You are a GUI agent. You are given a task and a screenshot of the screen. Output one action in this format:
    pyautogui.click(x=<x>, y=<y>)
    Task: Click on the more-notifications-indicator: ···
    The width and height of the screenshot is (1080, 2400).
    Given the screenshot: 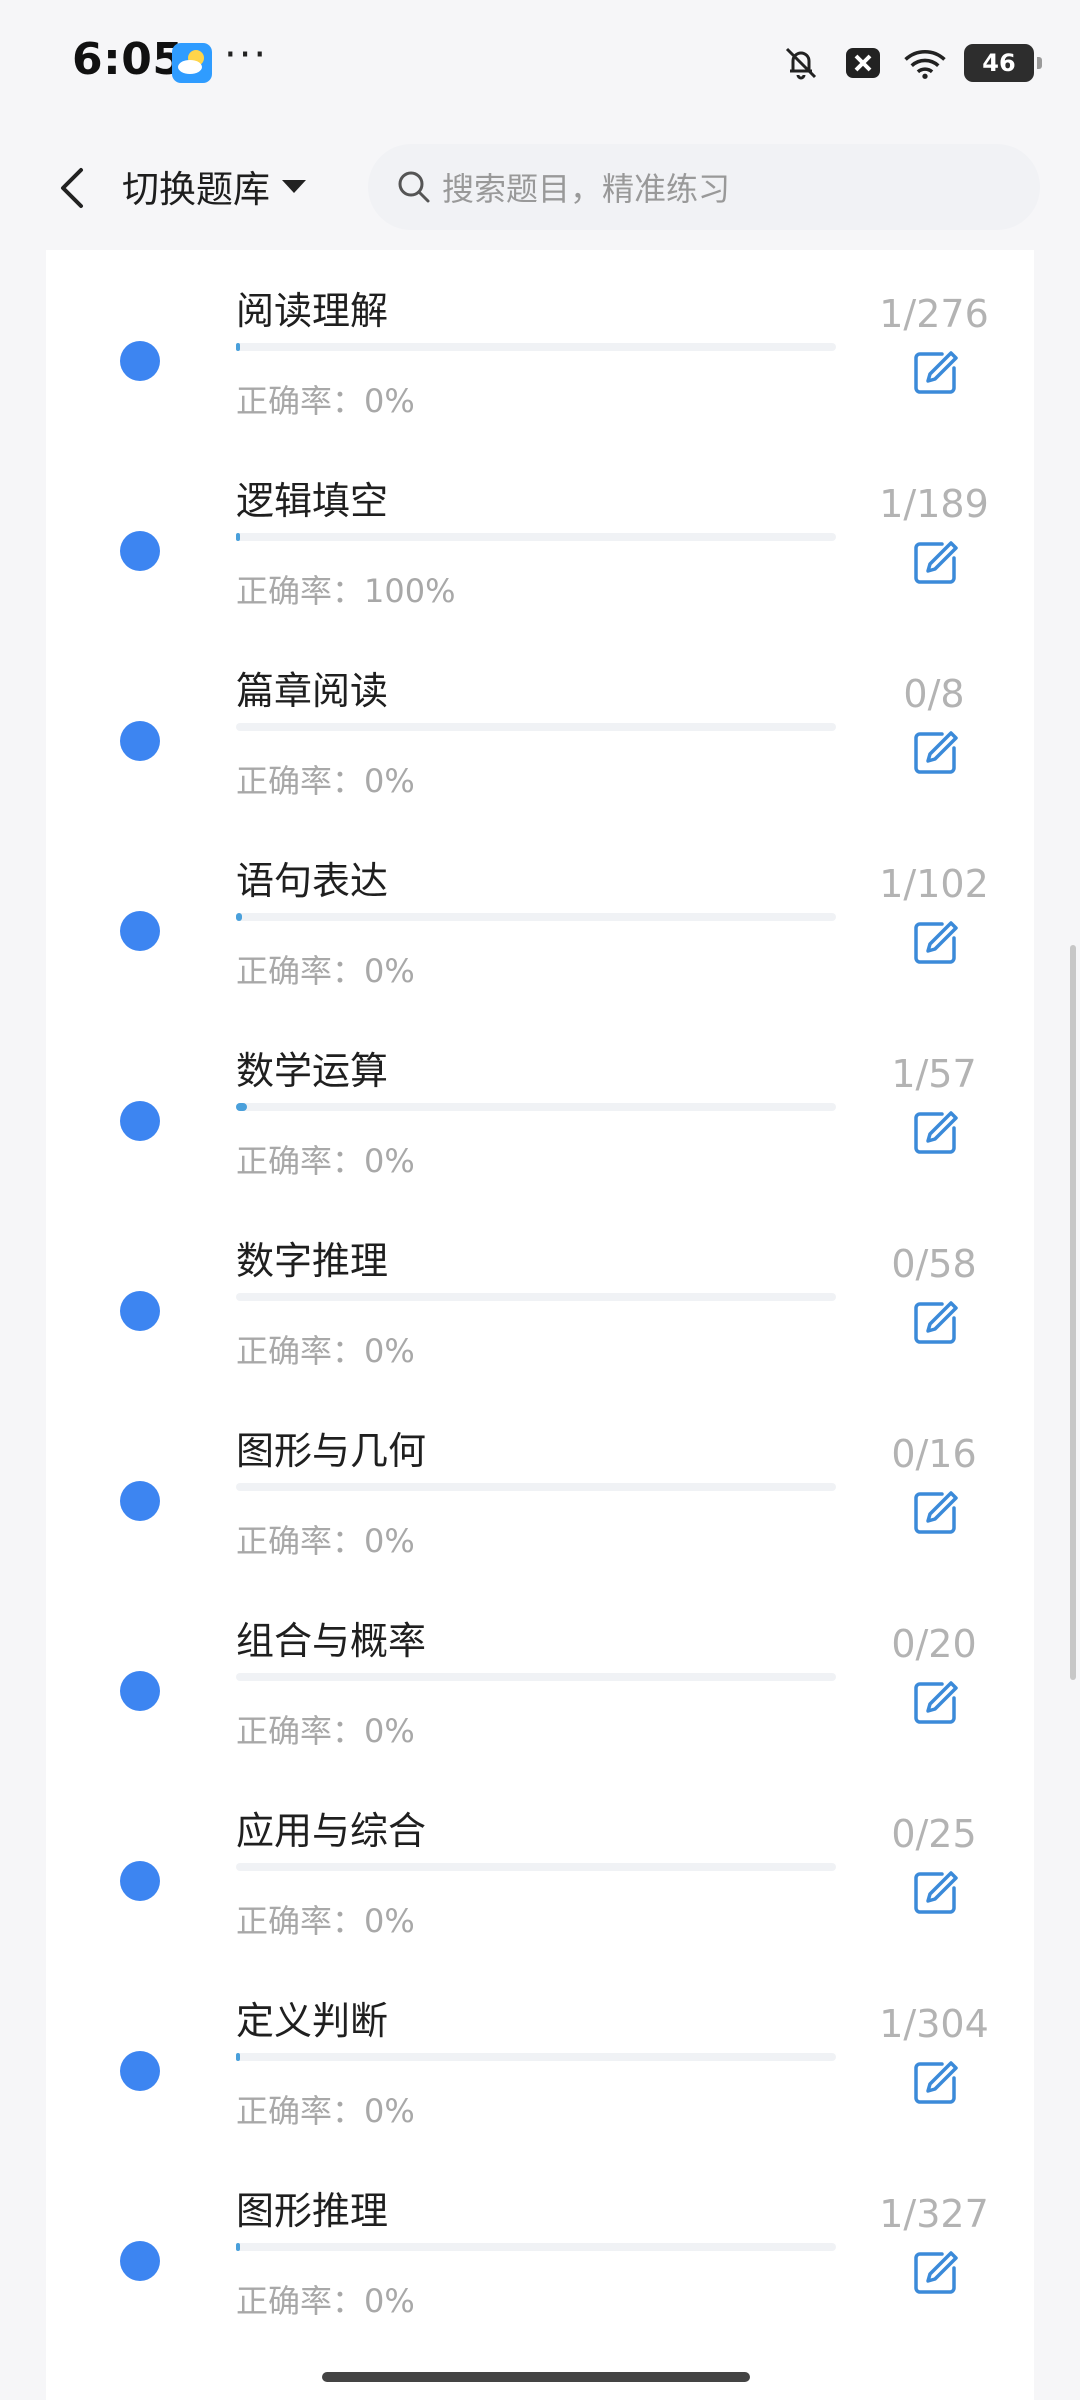 What is the action you would take?
    pyautogui.click(x=246, y=55)
    